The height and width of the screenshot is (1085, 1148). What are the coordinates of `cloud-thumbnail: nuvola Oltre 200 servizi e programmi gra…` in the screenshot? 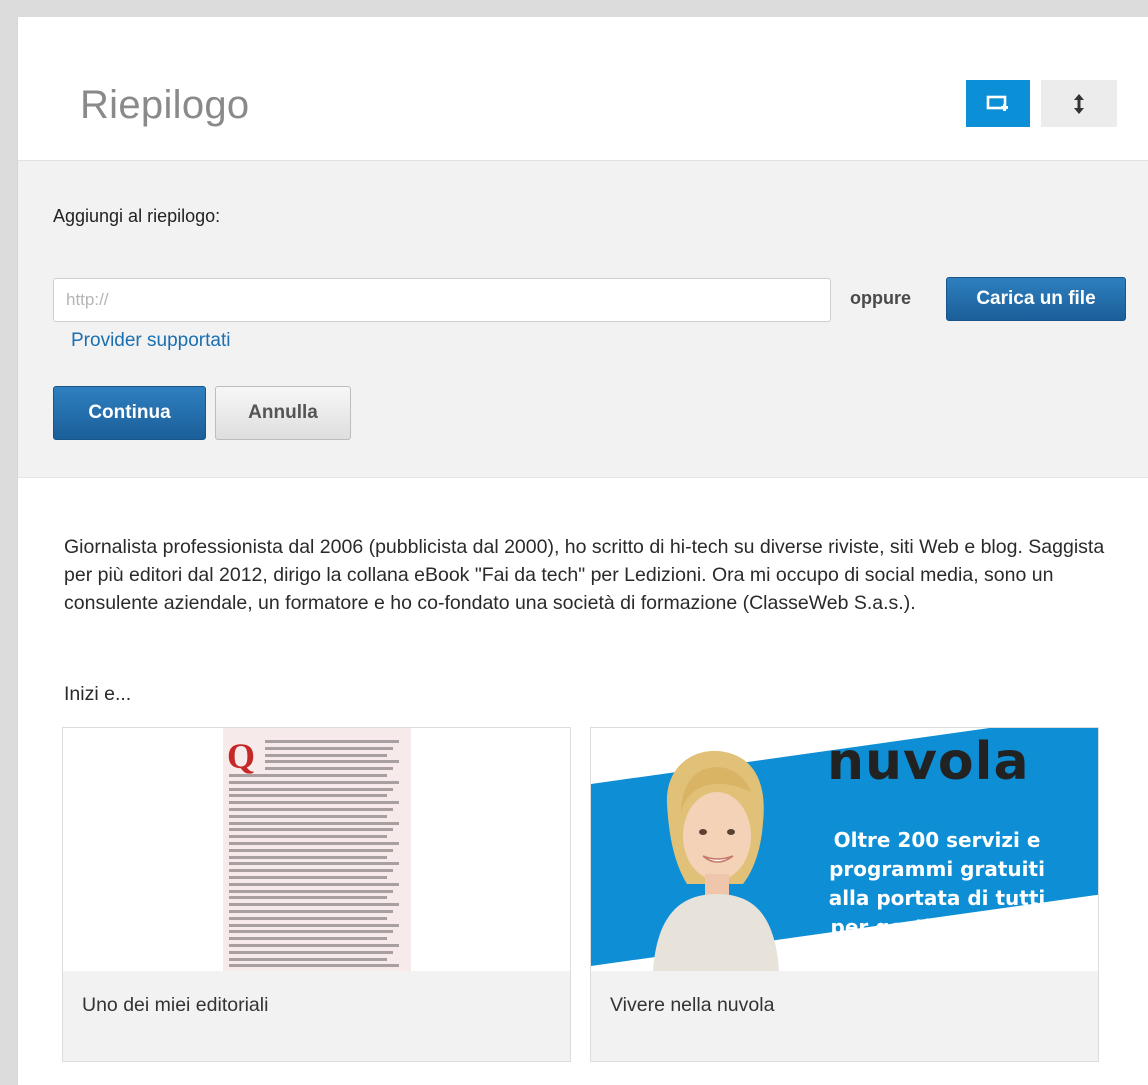 It's located at (844, 849).